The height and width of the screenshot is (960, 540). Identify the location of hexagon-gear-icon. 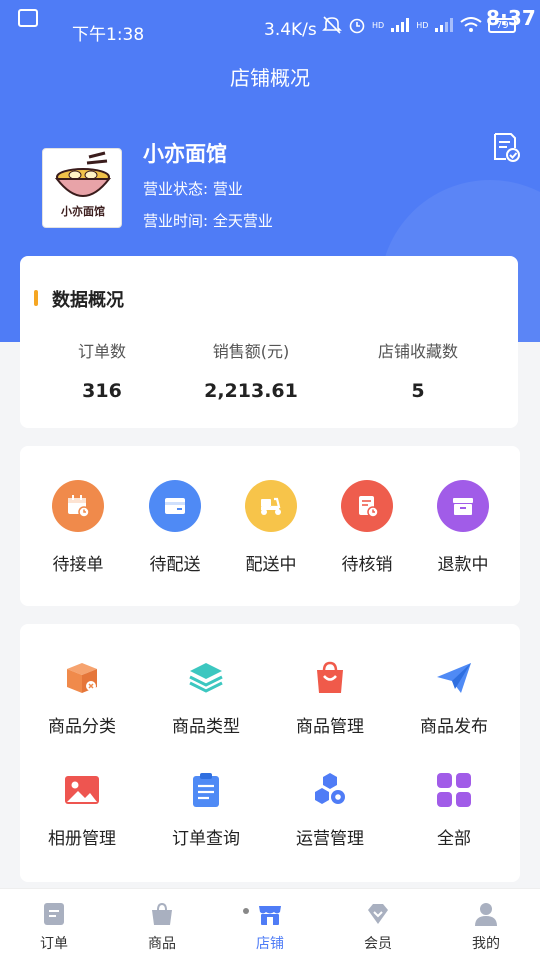
(330, 788).